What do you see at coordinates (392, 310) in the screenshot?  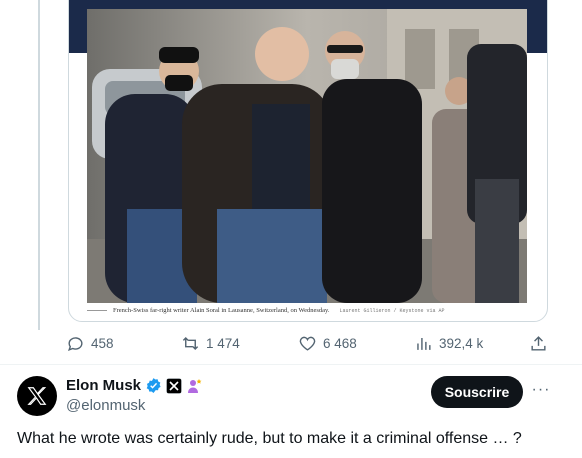 I see `photo-credit: Laurent Gillieron / Keystone via AP` at bounding box center [392, 310].